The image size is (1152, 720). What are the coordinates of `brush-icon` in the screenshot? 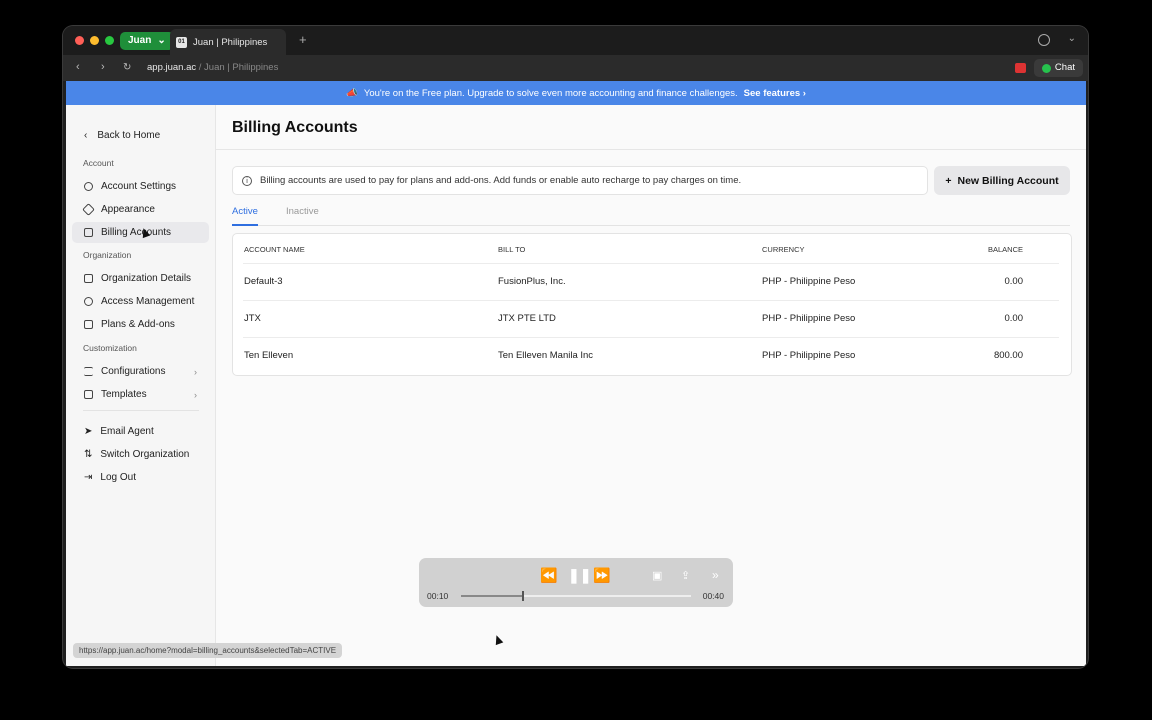 It's located at (88, 209).